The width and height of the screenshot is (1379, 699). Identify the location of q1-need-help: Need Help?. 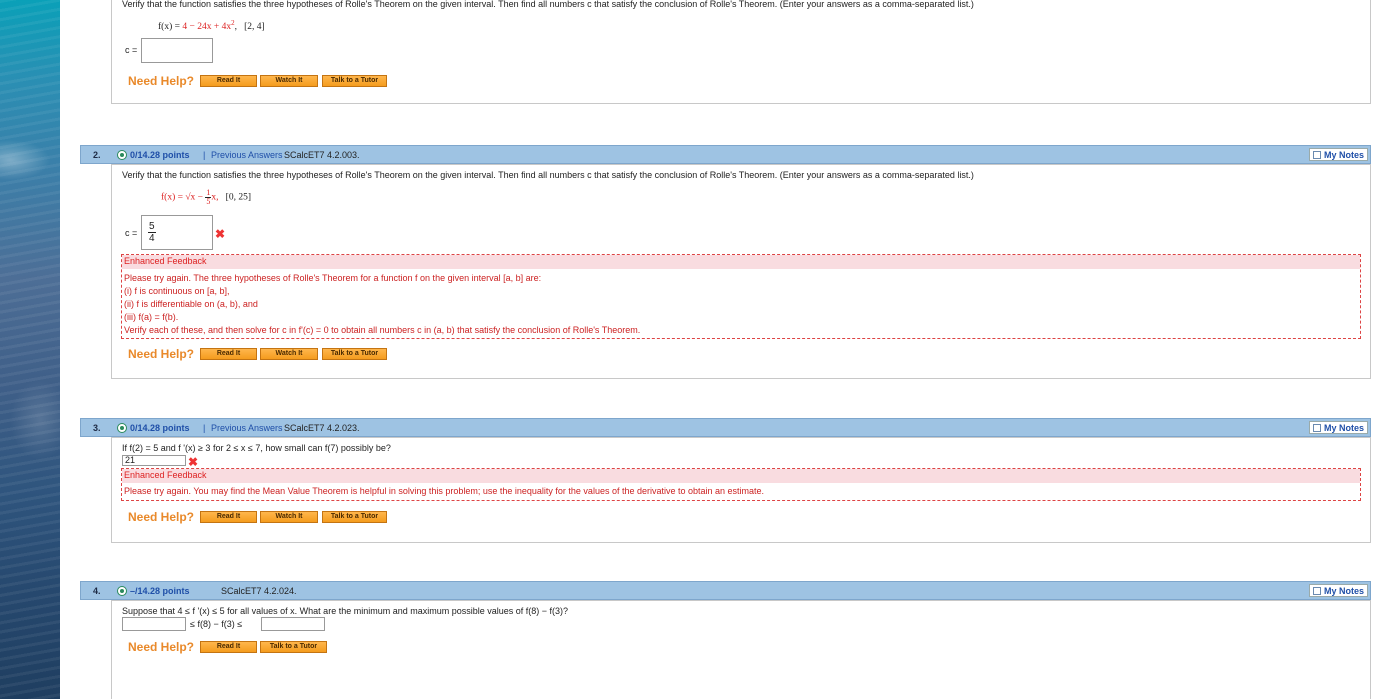
(161, 81).